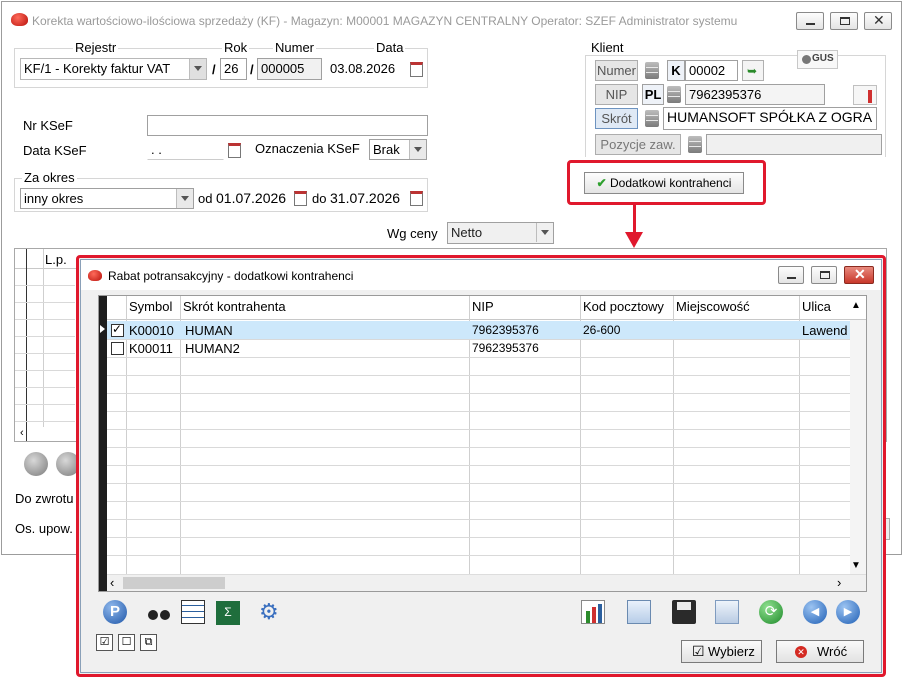  I want to click on oznaczenia-ksef-label: Oznaczenia KSeF, so click(307, 148).